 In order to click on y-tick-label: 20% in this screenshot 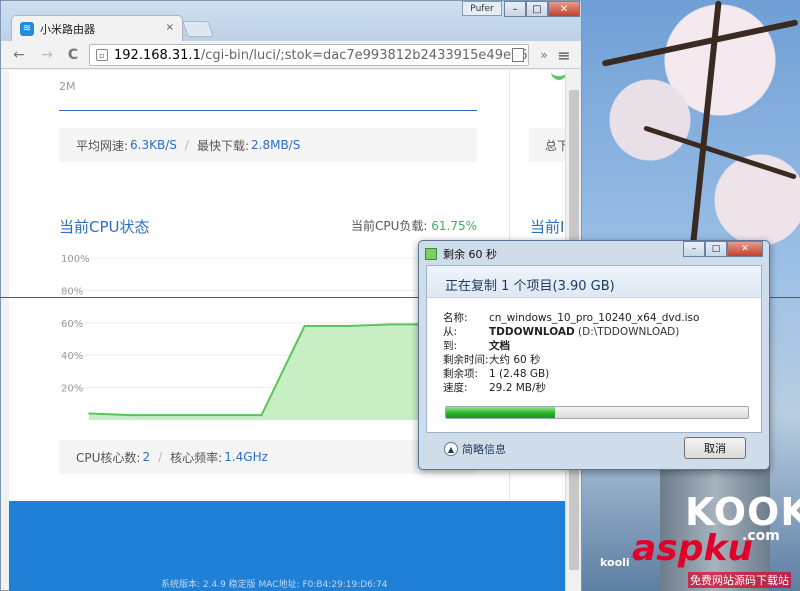, I will do `click(72, 389)`.